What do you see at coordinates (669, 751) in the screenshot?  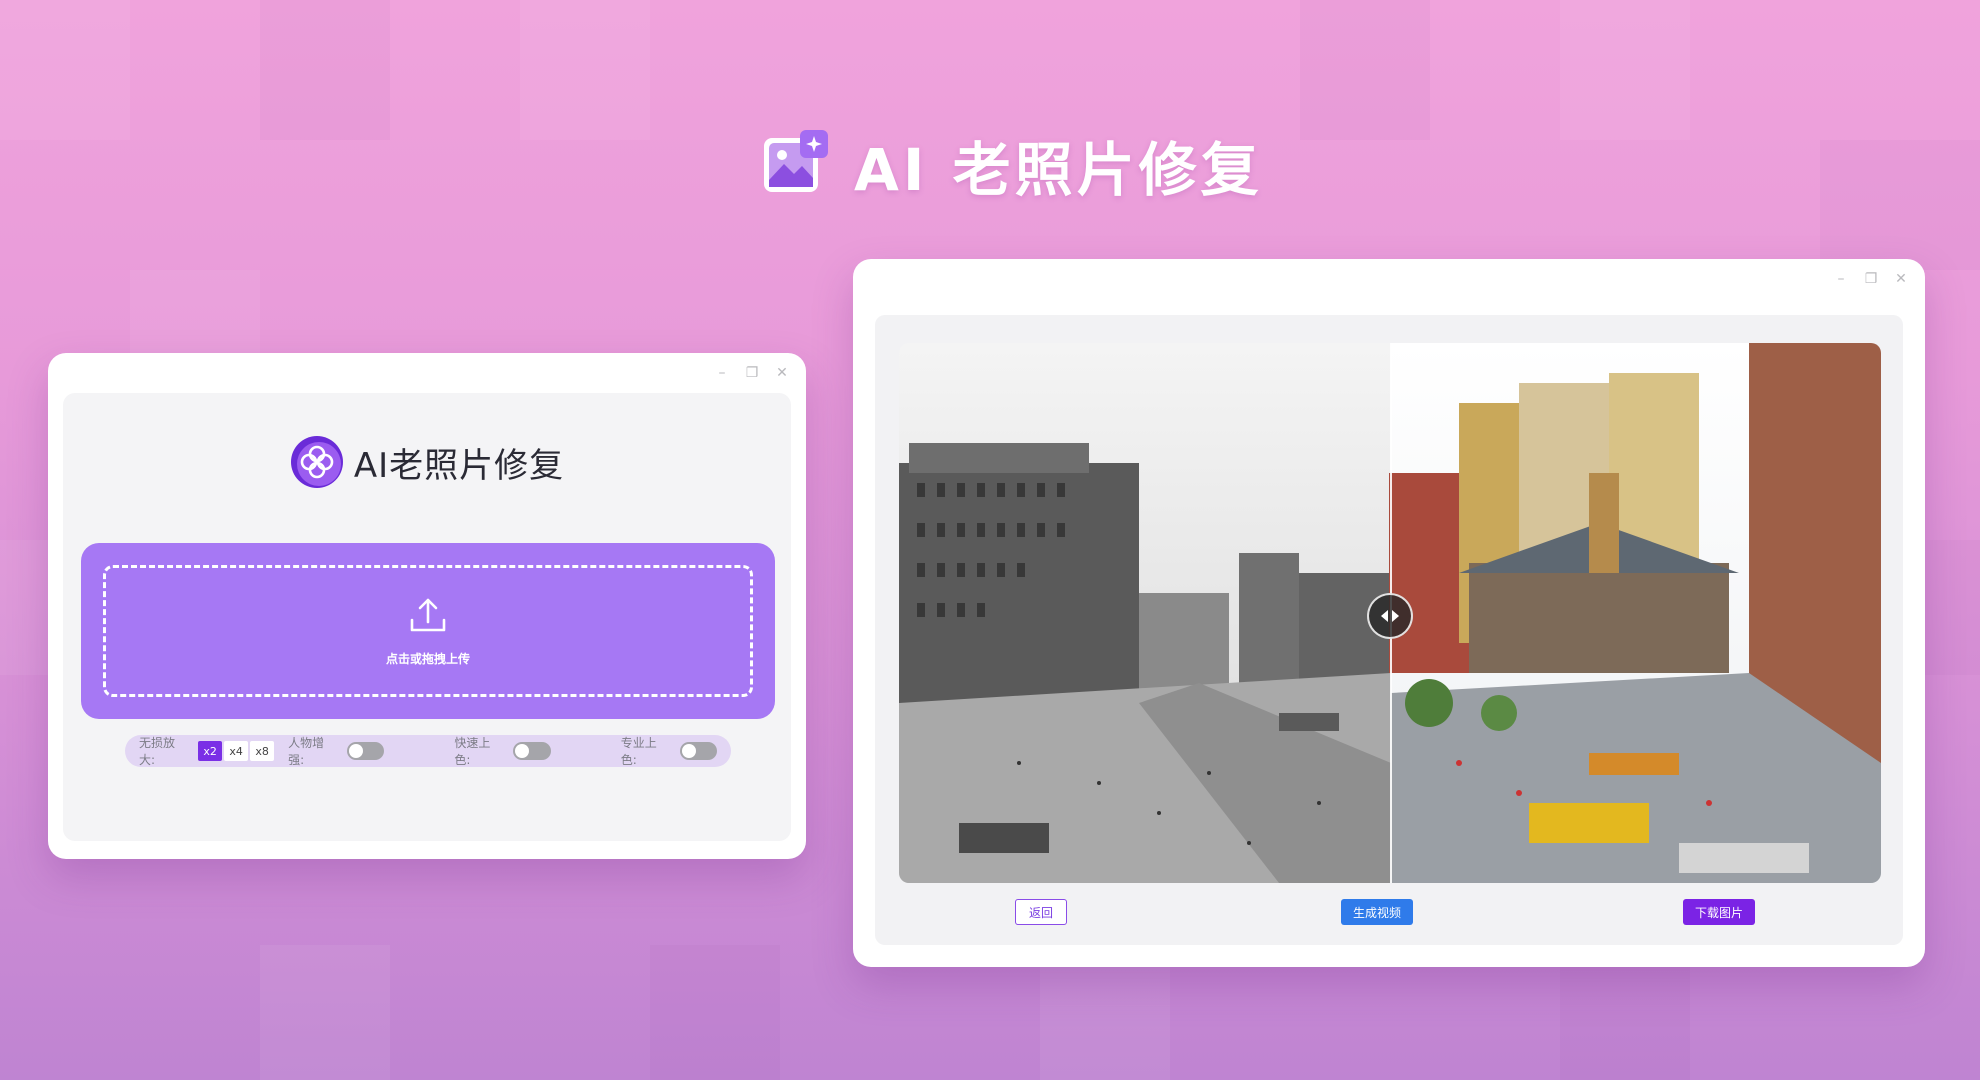 I see `pro-color-option: 专业上色:` at bounding box center [669, 751].